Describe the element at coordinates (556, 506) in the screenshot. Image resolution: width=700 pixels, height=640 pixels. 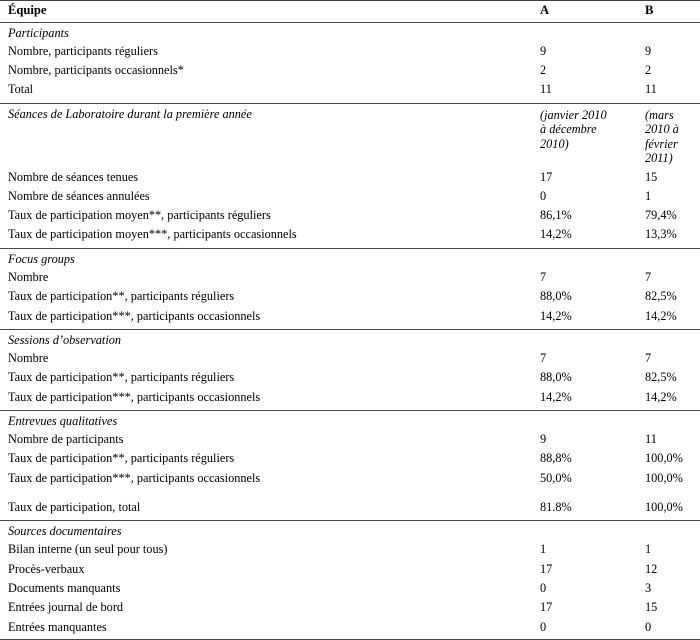
I see `row-value-a: 81.8%` at that location.